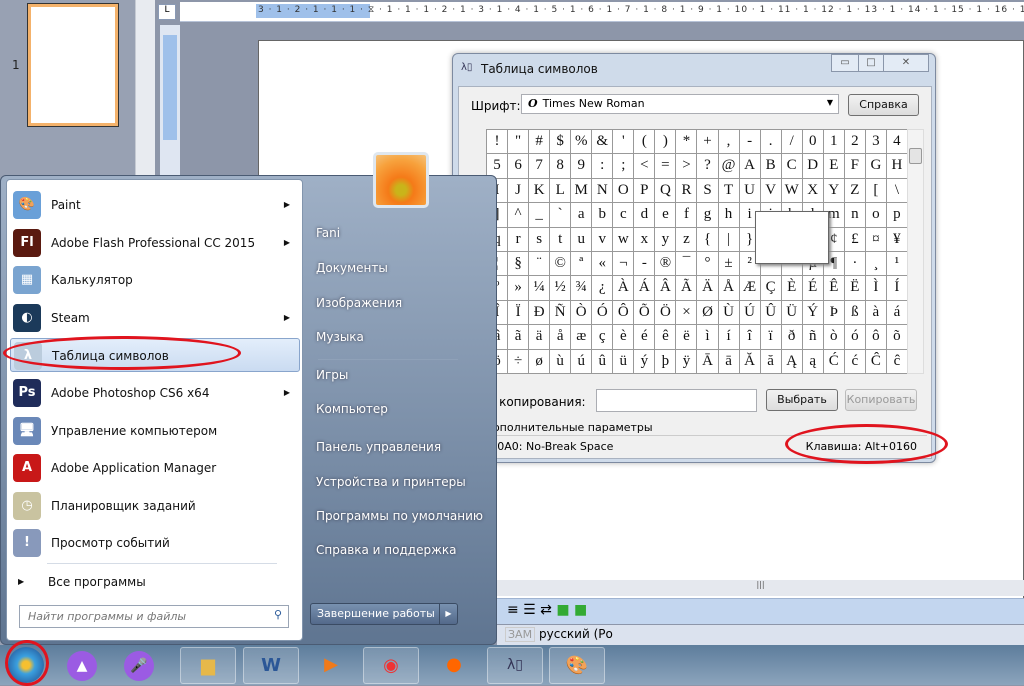  I want to click on character-cell: <, so click(645, 166).